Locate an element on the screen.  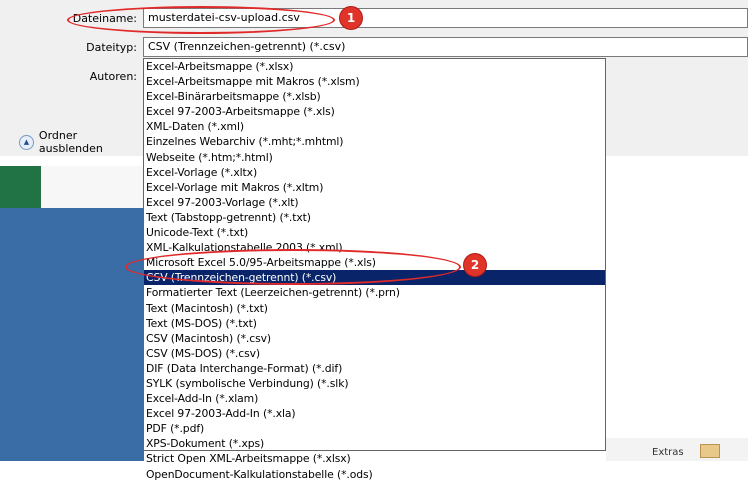
hide-folders-button: ▲ Ordner ausblenden is located at coordinates (81, 142).